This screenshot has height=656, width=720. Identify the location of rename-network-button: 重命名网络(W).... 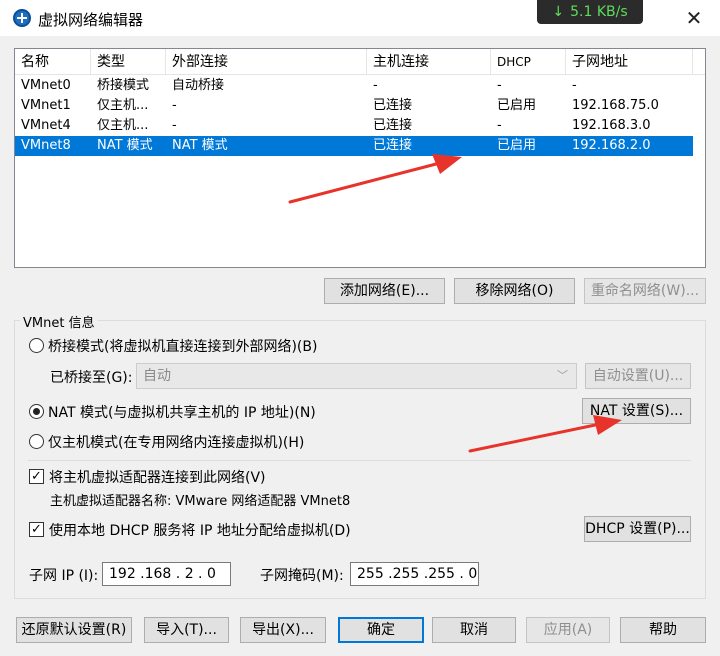
(645, 291).